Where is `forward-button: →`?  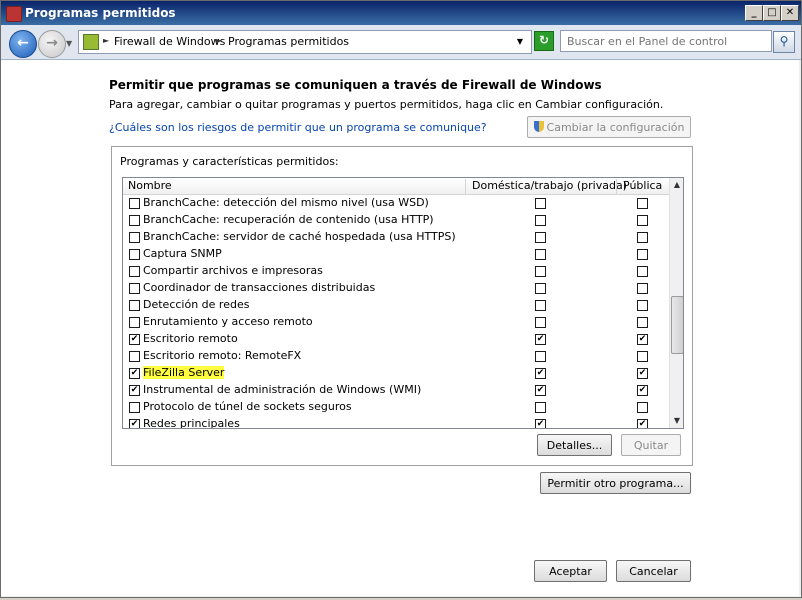
forward-button: → is located at coordinates (52, 44).